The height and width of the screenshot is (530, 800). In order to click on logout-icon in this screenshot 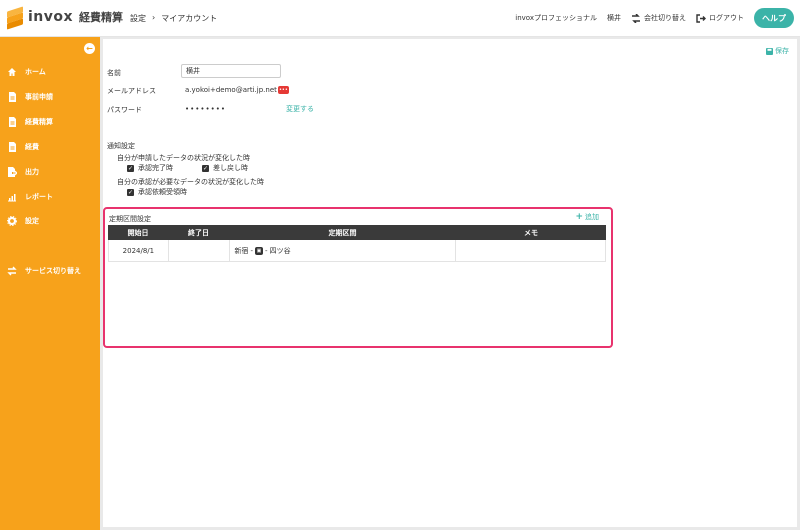, I will do `click(701, 18)`.